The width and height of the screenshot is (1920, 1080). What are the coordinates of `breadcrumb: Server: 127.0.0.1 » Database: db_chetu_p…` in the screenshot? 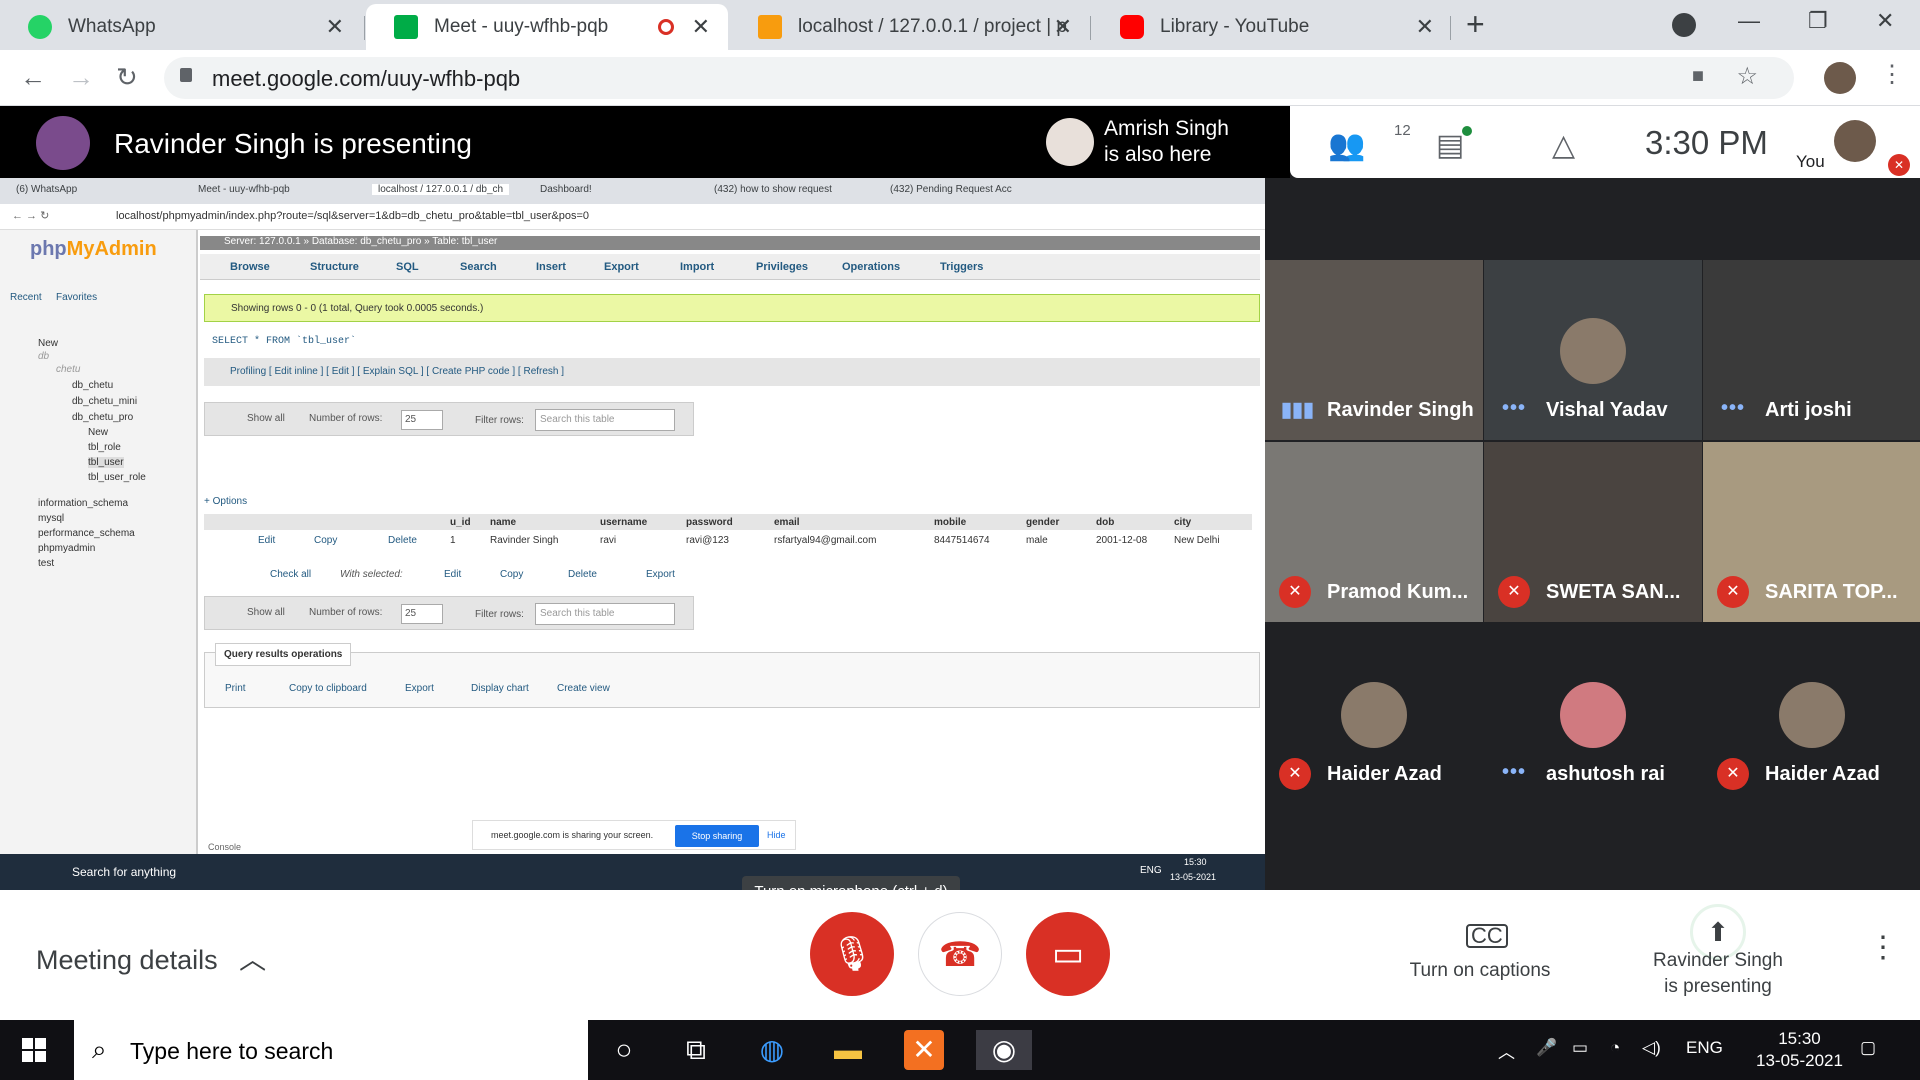 It's located at (730, 243).